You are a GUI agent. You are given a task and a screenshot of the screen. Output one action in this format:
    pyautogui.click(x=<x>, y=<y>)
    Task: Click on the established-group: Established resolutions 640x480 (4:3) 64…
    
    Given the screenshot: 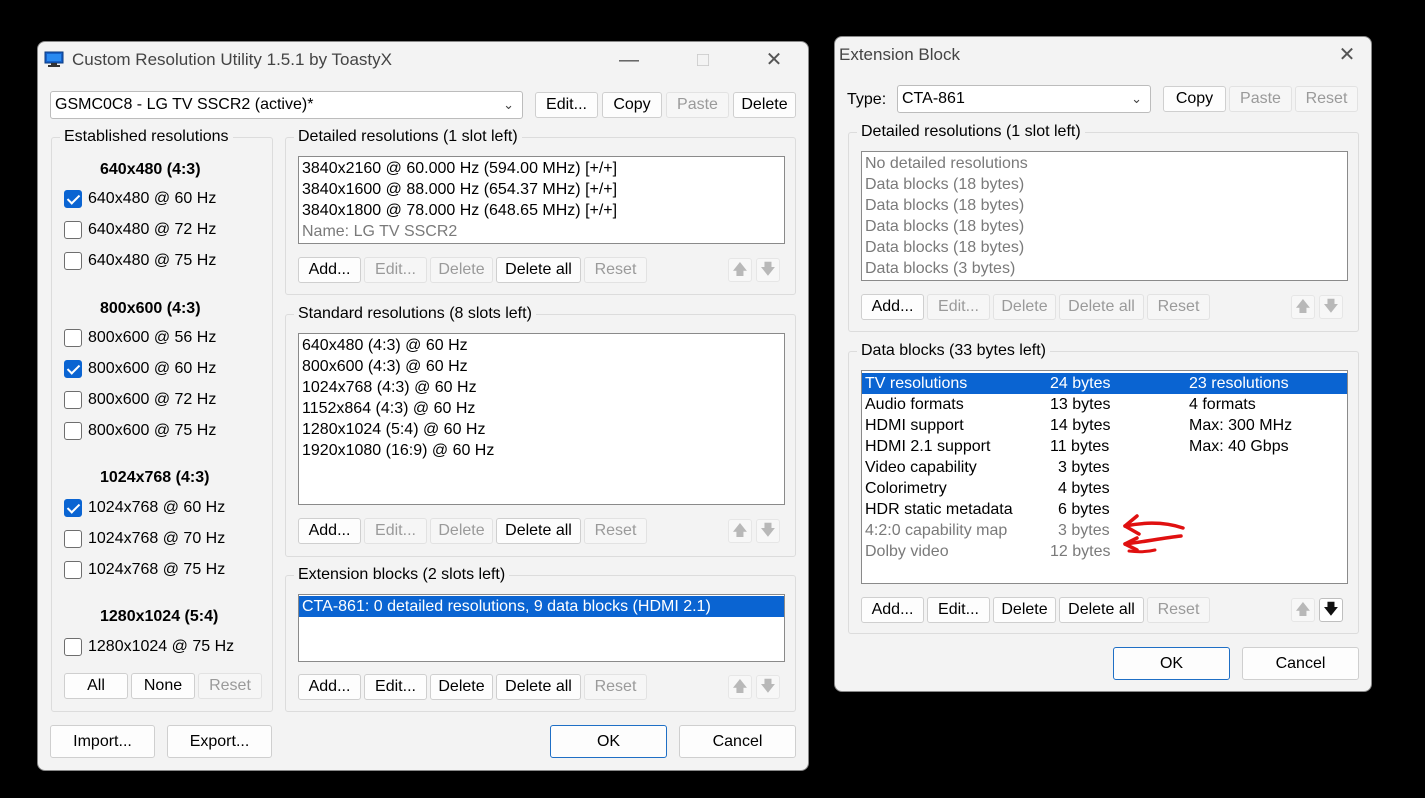 What is the action you would take?
    pyautogui.click(x=162, y=420)
    